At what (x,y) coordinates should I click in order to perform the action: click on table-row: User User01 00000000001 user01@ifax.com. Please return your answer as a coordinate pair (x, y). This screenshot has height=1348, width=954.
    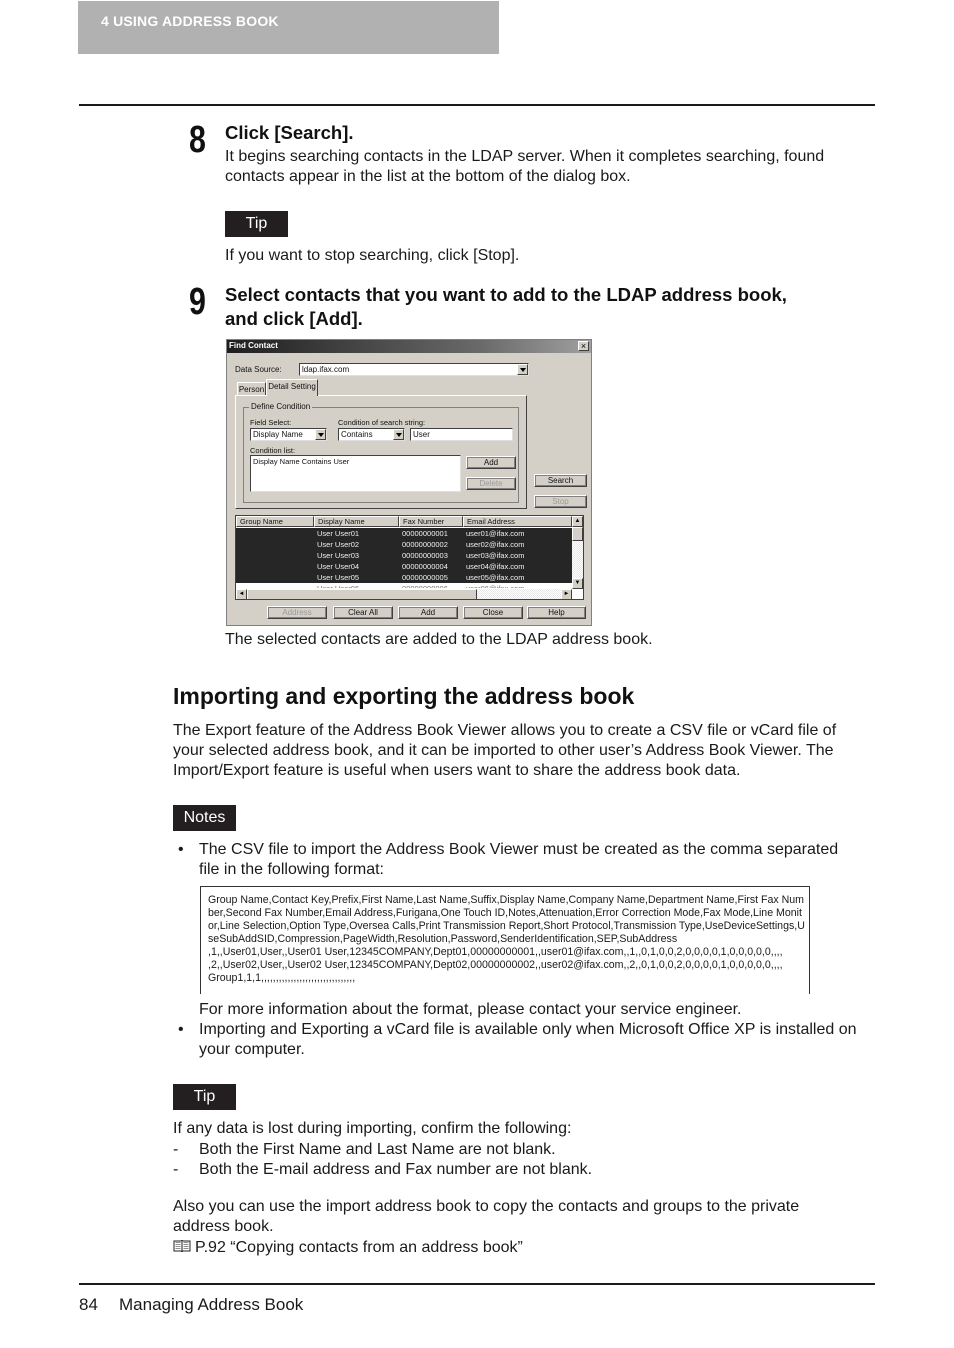
    Looking at the image, I should click on (404, 533).